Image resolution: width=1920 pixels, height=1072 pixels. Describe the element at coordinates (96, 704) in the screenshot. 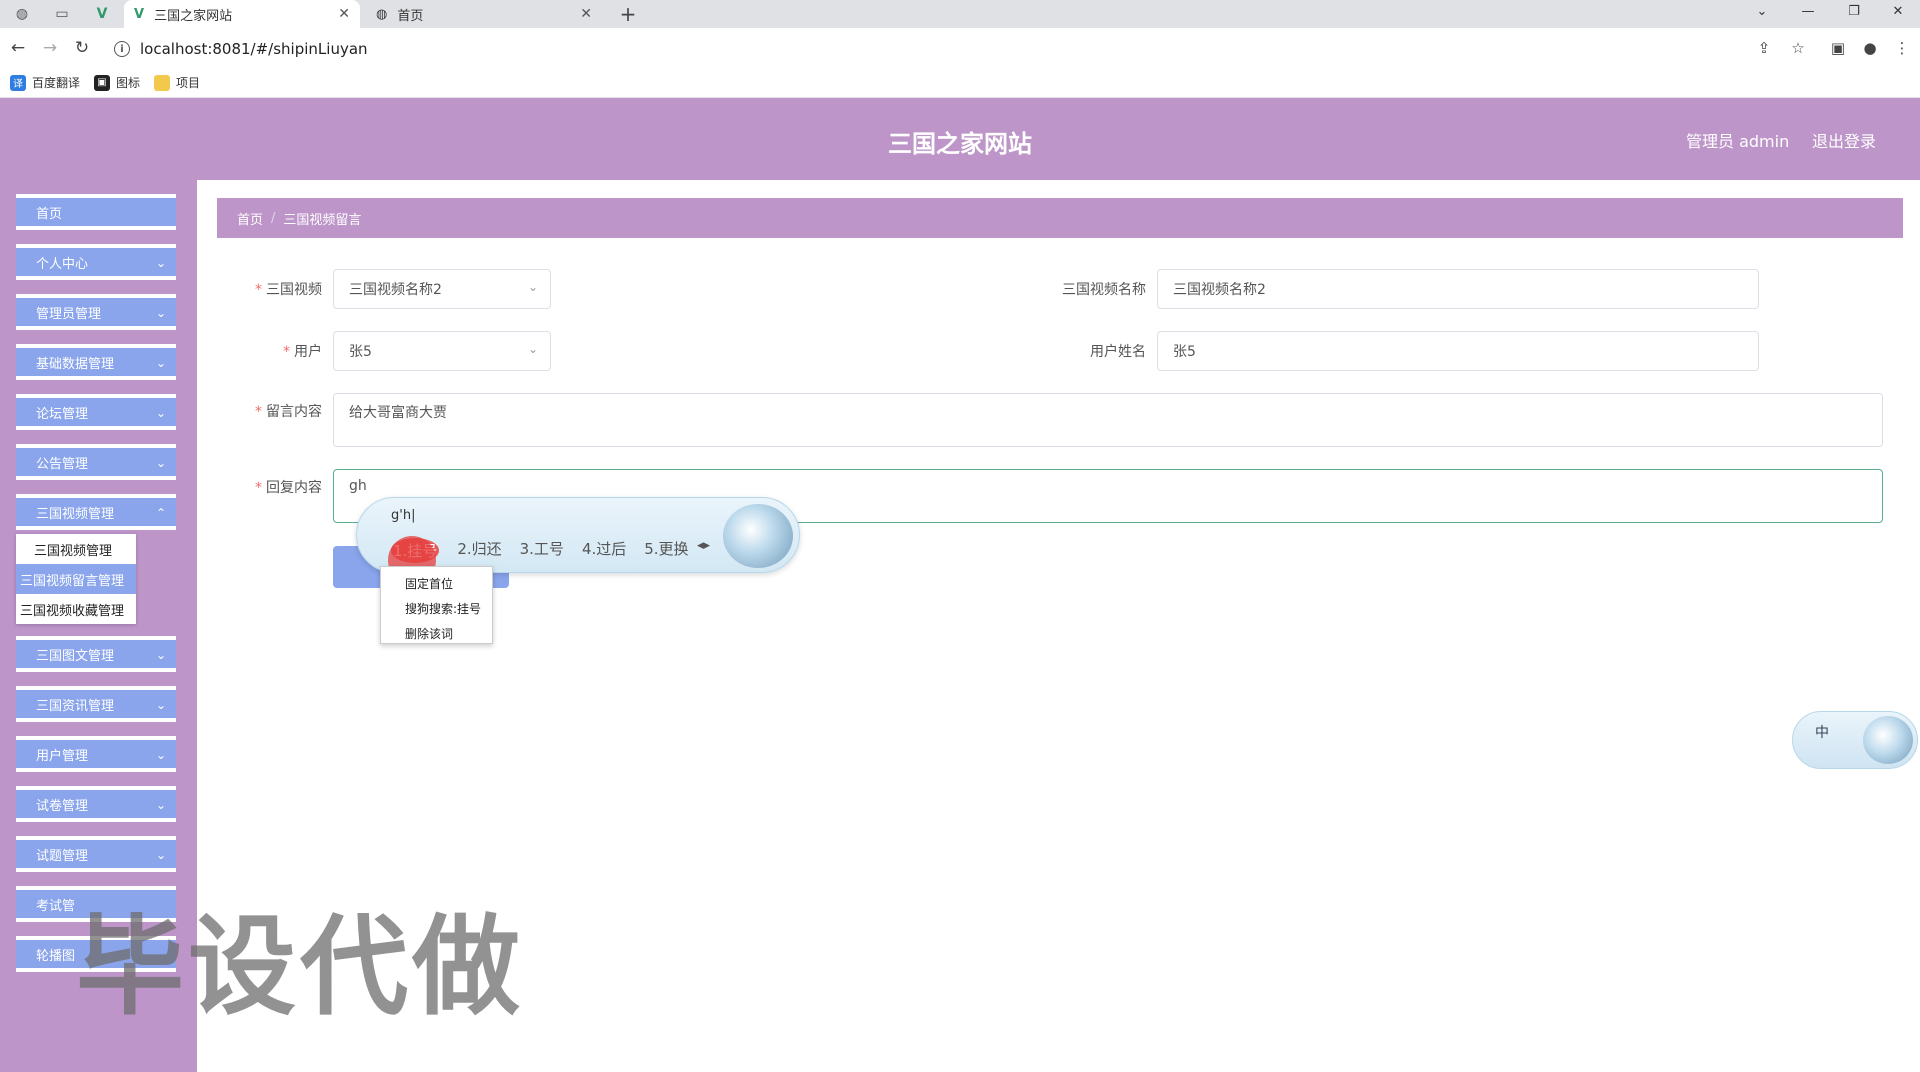

I see `sidebar-item-news: 三国资讯管理 ⌄` at that location.